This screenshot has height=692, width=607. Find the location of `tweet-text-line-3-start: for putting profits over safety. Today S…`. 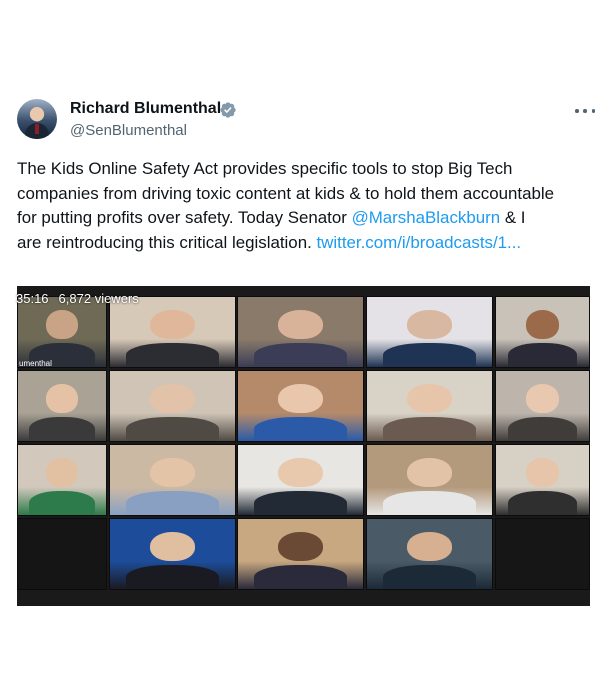

tweet-text-line-3-start: for putting profits over safety. Today S… is located at coordinates (184, 217).